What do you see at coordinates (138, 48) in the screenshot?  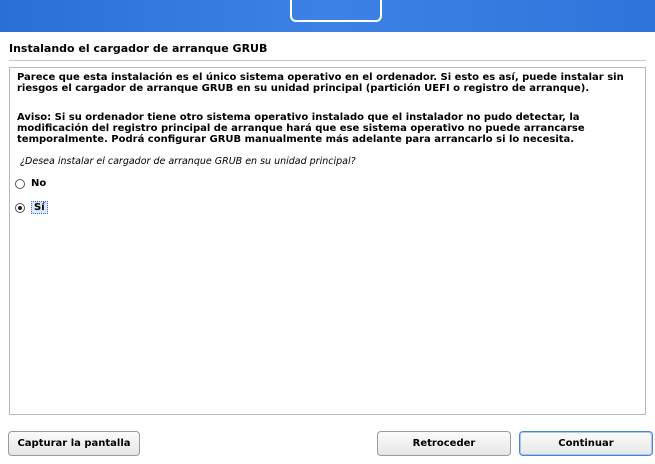 I see `page-title: Instalando el cargador de arranque GRUB` at bounding box center [138, 48].